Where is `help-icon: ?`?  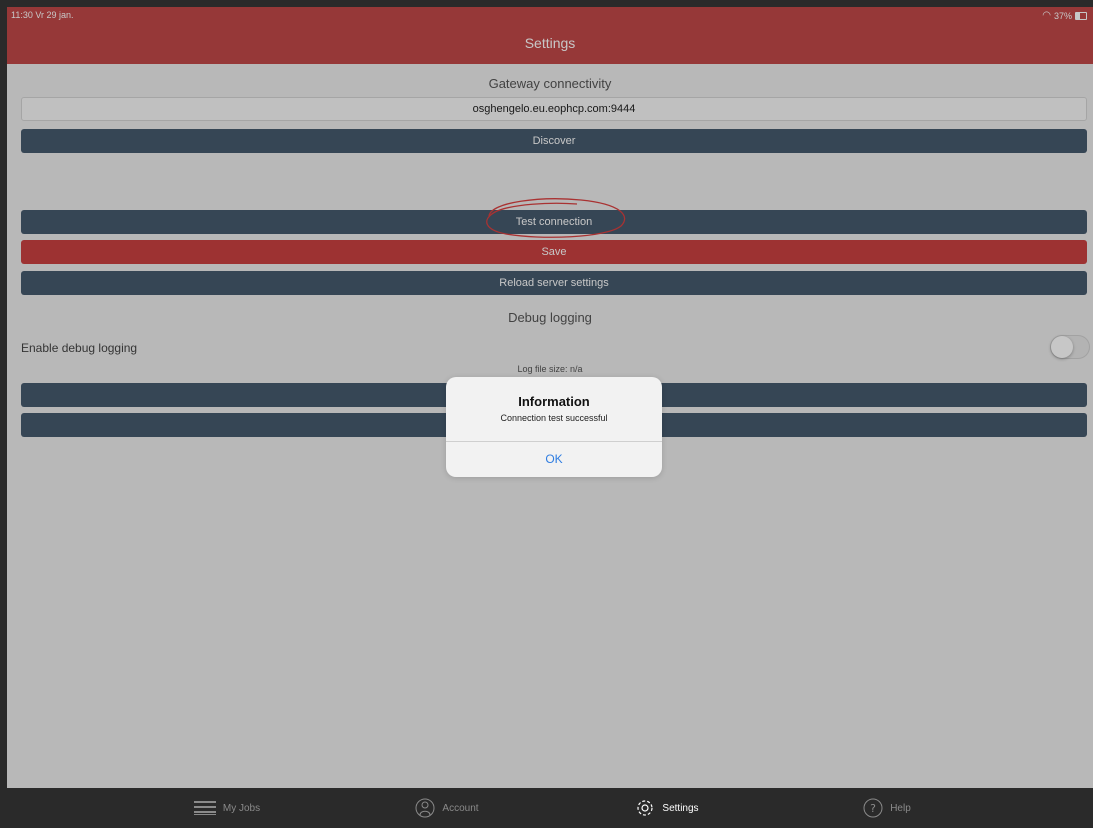
help-icon: ? is located at coordinates (873, 808).